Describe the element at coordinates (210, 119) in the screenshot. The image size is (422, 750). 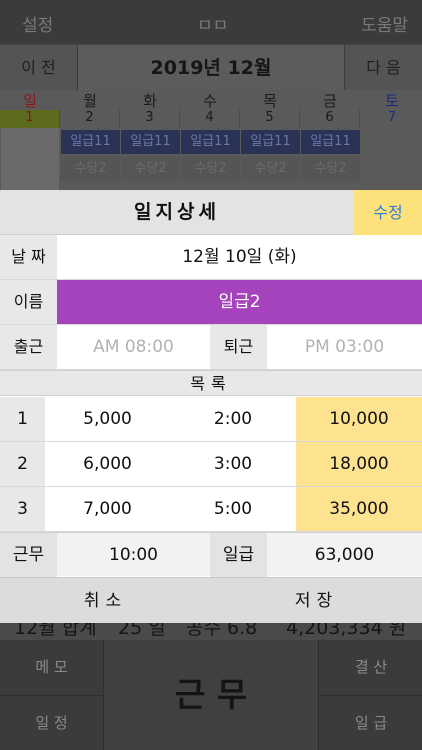
I see `calendar-day-4: 4` at that location.